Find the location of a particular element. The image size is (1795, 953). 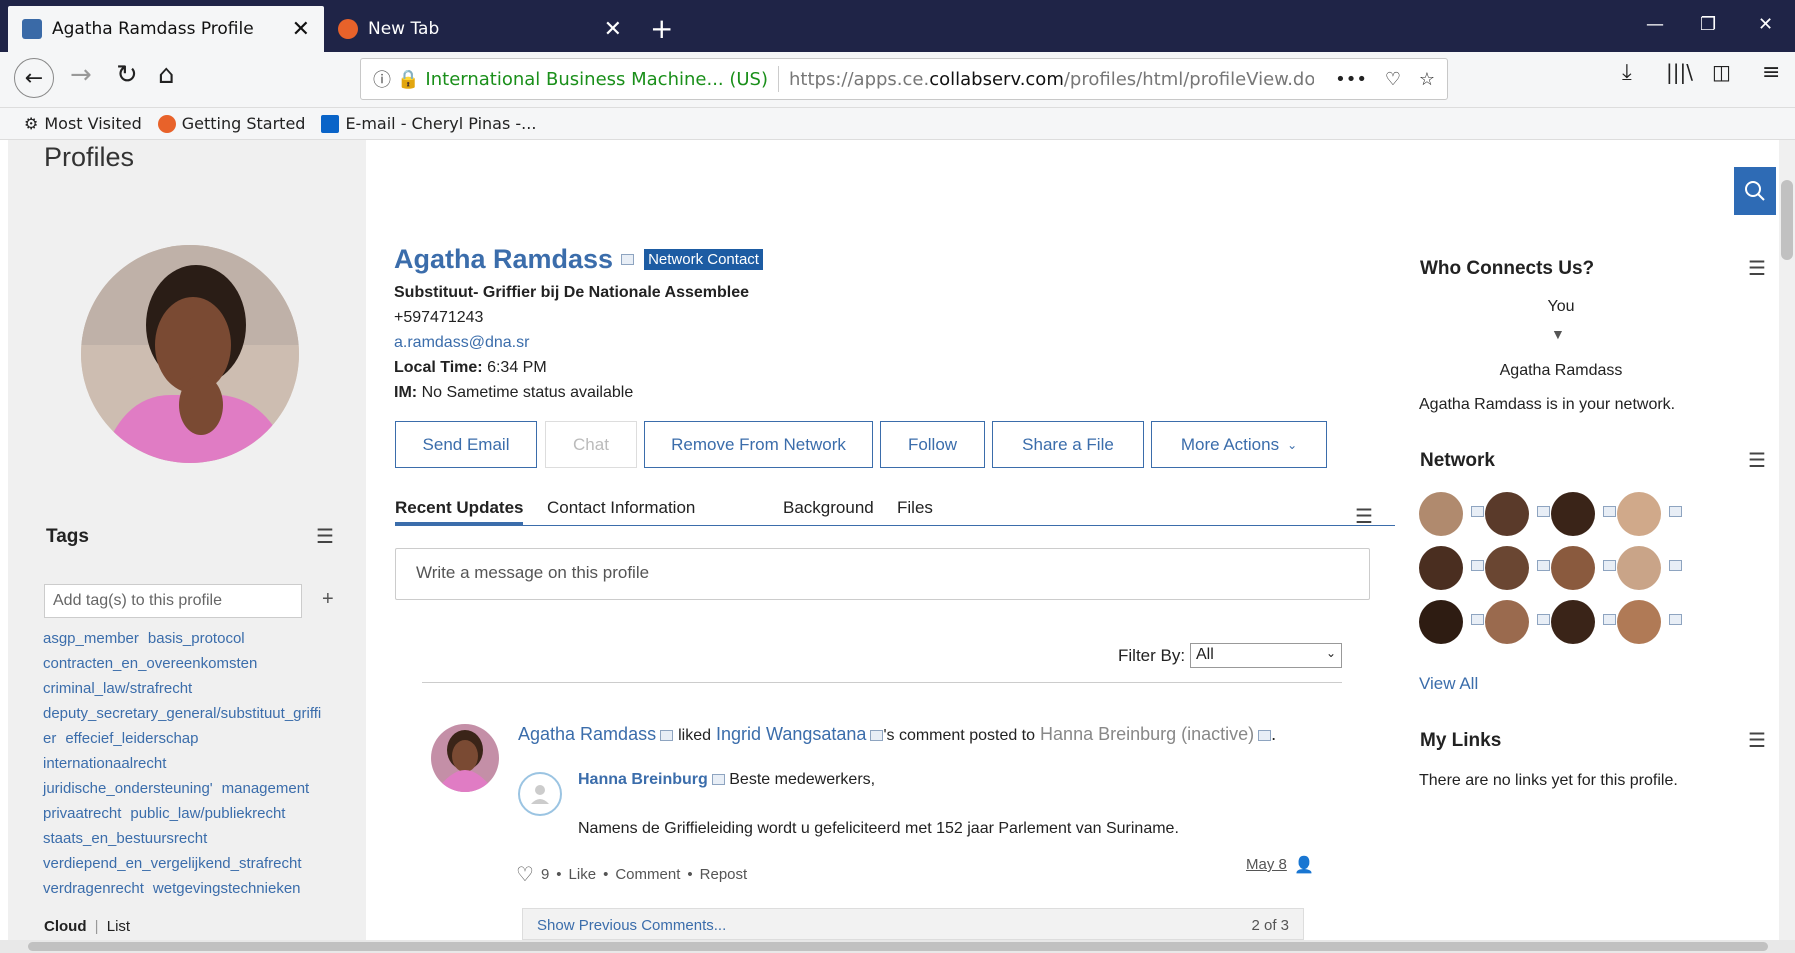

more-actions-button: More Actions ⌄ is located at coordinates (1239, 444).